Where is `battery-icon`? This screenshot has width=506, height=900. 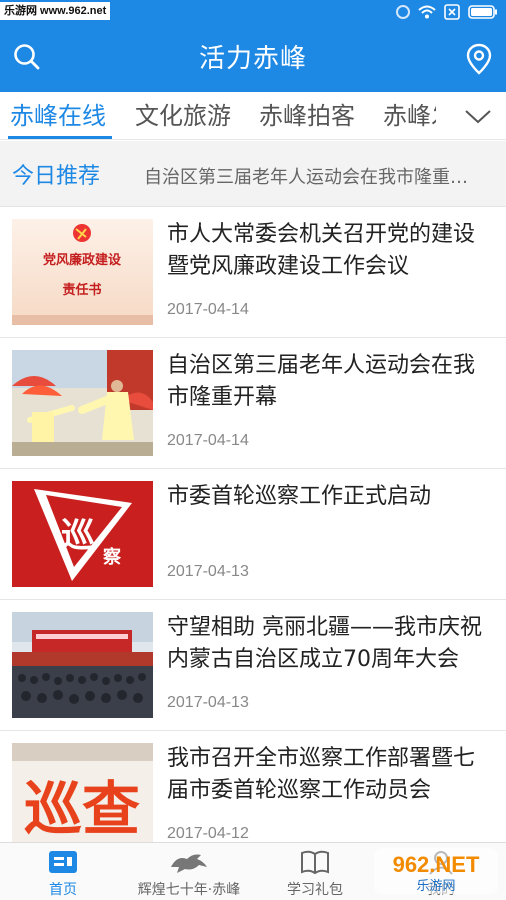
battery-icon is located at coordinates (483, 12).